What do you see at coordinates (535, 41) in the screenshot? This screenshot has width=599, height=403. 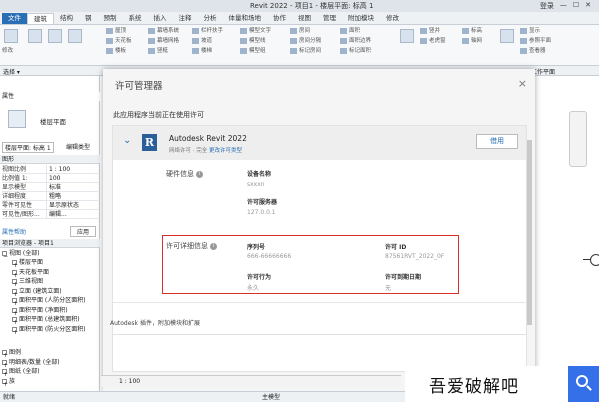 I see `ref-plane-button: 参照平面` at bounding box center [535, 41].